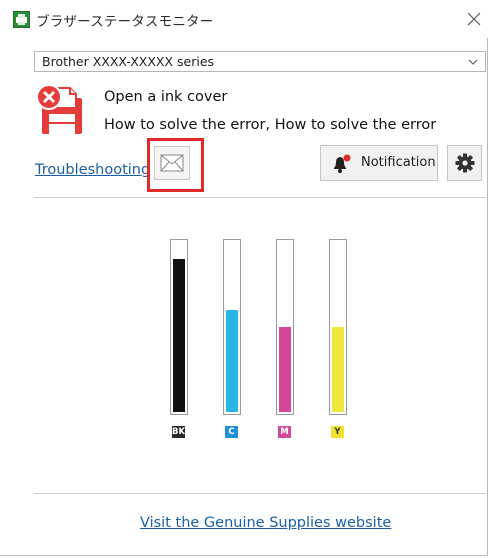  What do you see at coordinates (285, 369) in the screenshot?
I see `ink-level-fill-m` at bounding box center [285, 369].